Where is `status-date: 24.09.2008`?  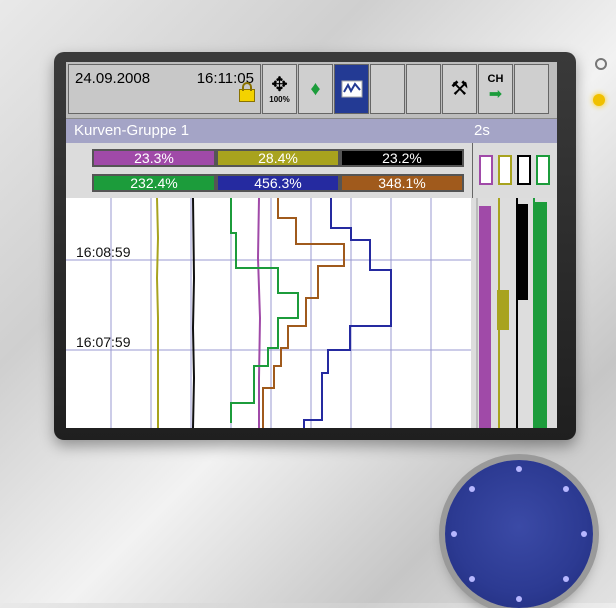
status-date: 24.09.2008 is located at coordinates (113, 78).